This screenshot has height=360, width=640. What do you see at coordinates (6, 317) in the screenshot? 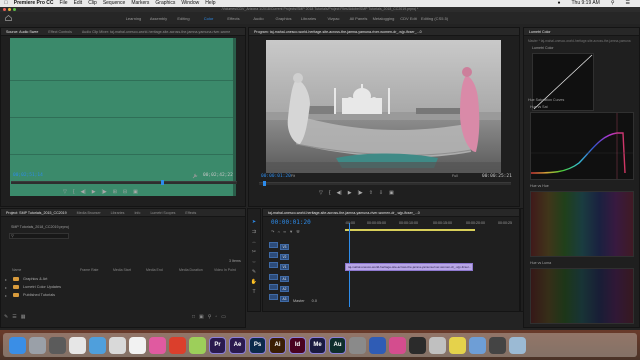
I see `pencil-icon: ✎` at bounding box center [6, 317].